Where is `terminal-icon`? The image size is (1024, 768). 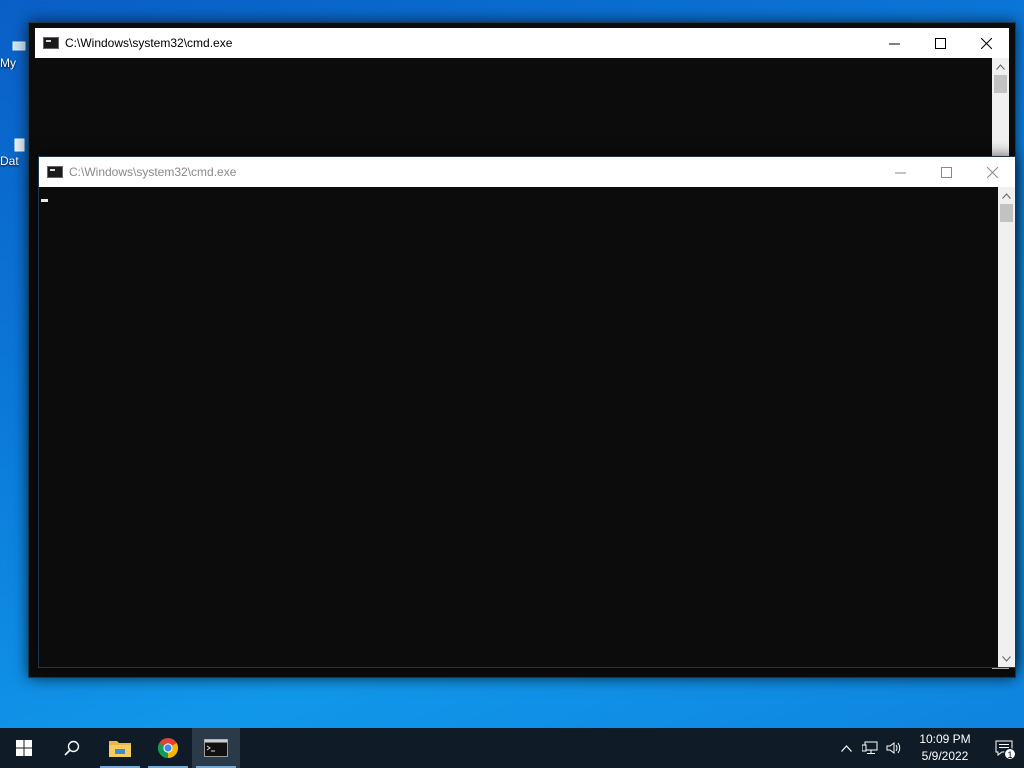 terminal-icon is located at coordinates (216, 748).